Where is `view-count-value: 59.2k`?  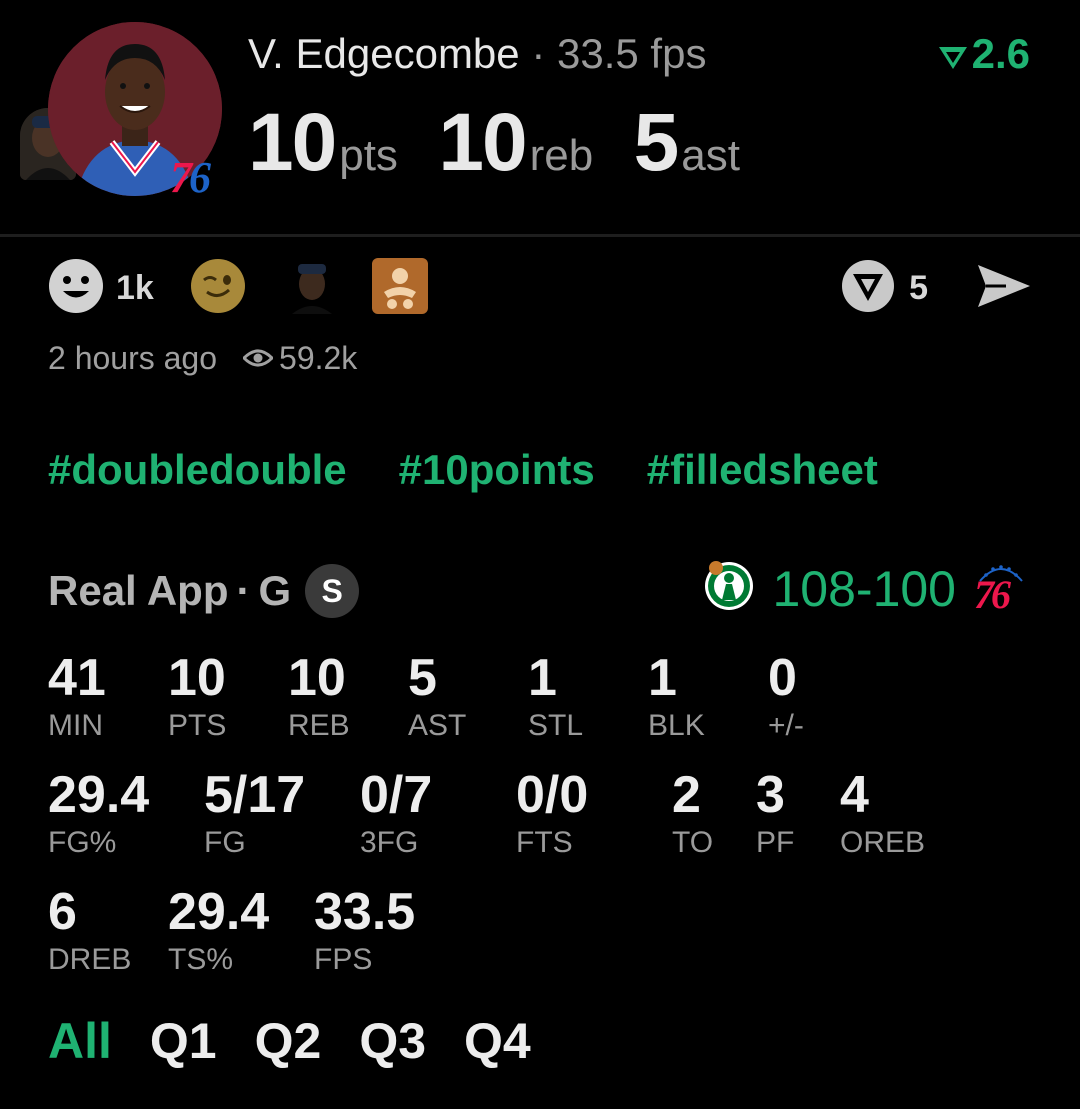 view-count-value: 59.2k is located at coordinates (318, 358).